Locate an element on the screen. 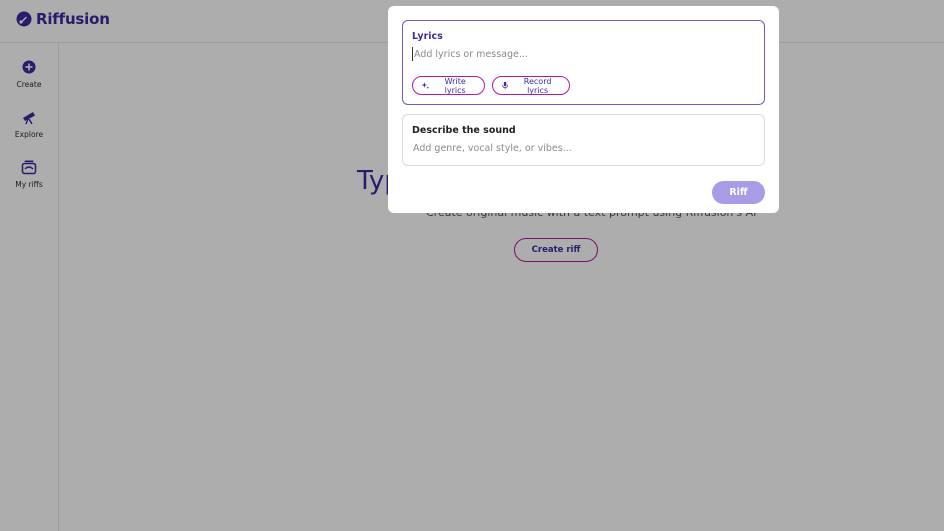 Image resolution: width=944 pixels, height=531 pixels. sparkle-icon is located at coordinates (425, 86).